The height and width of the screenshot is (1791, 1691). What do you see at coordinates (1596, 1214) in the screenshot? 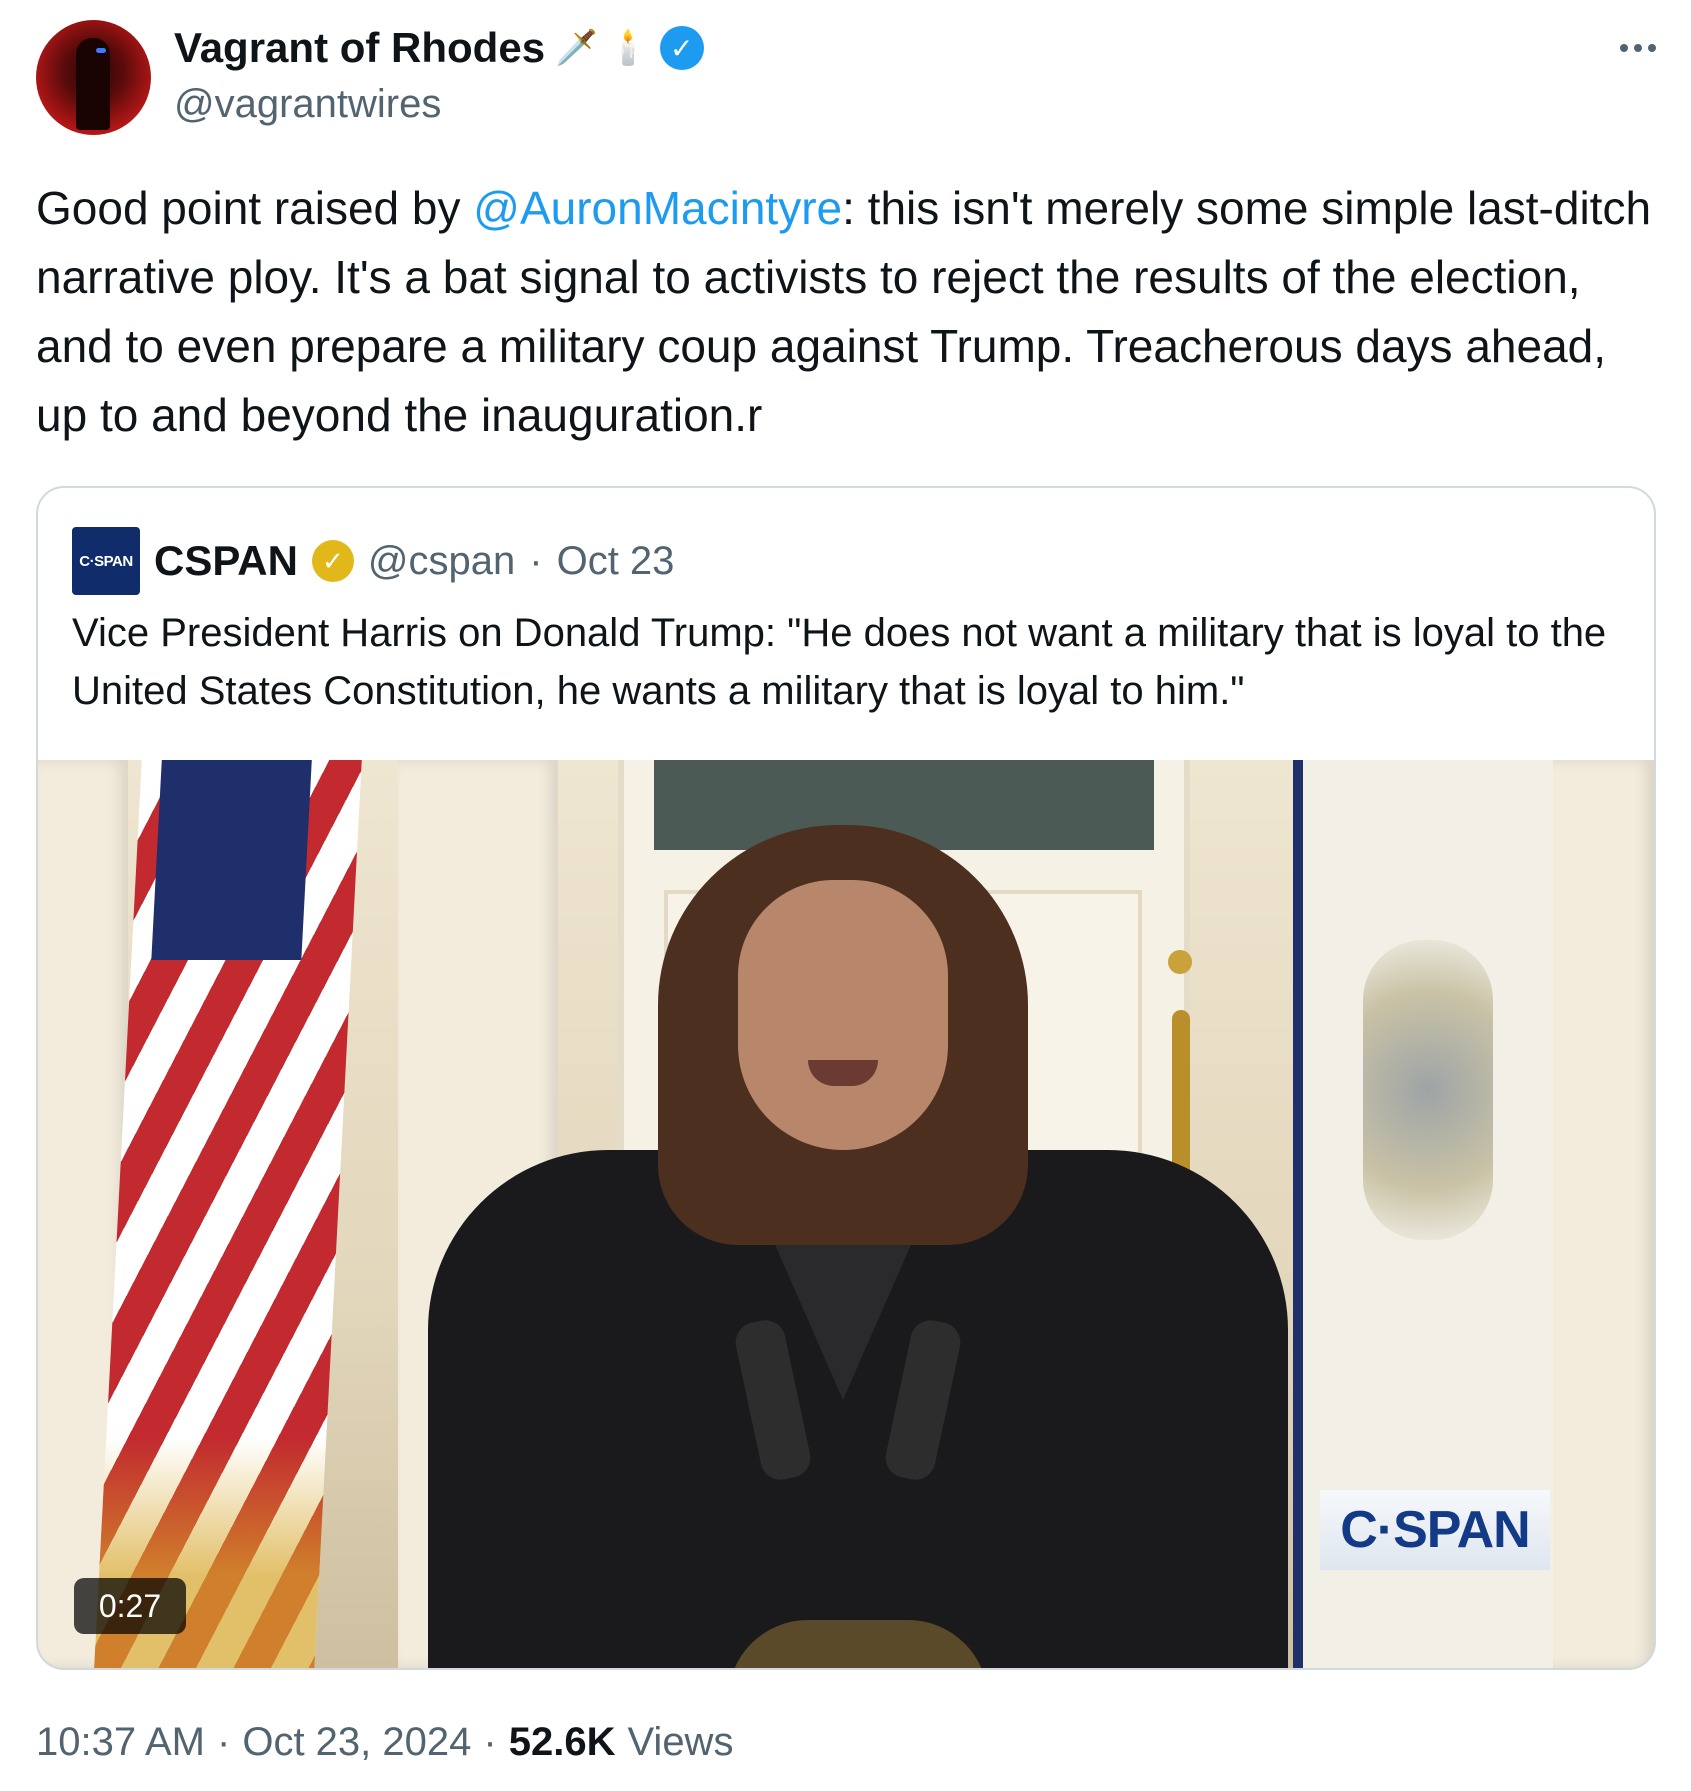
I see `pillar` at bounding box center [1596, 1214].